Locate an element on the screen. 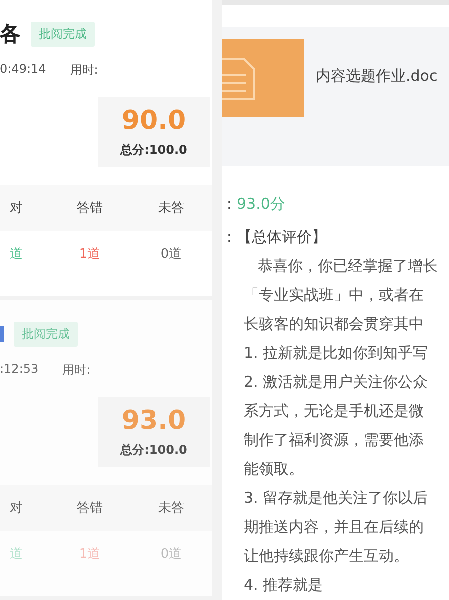 This screenshot has height=600, width=449. submit-time: 0:49:14 is located at coordinates (23, 70).